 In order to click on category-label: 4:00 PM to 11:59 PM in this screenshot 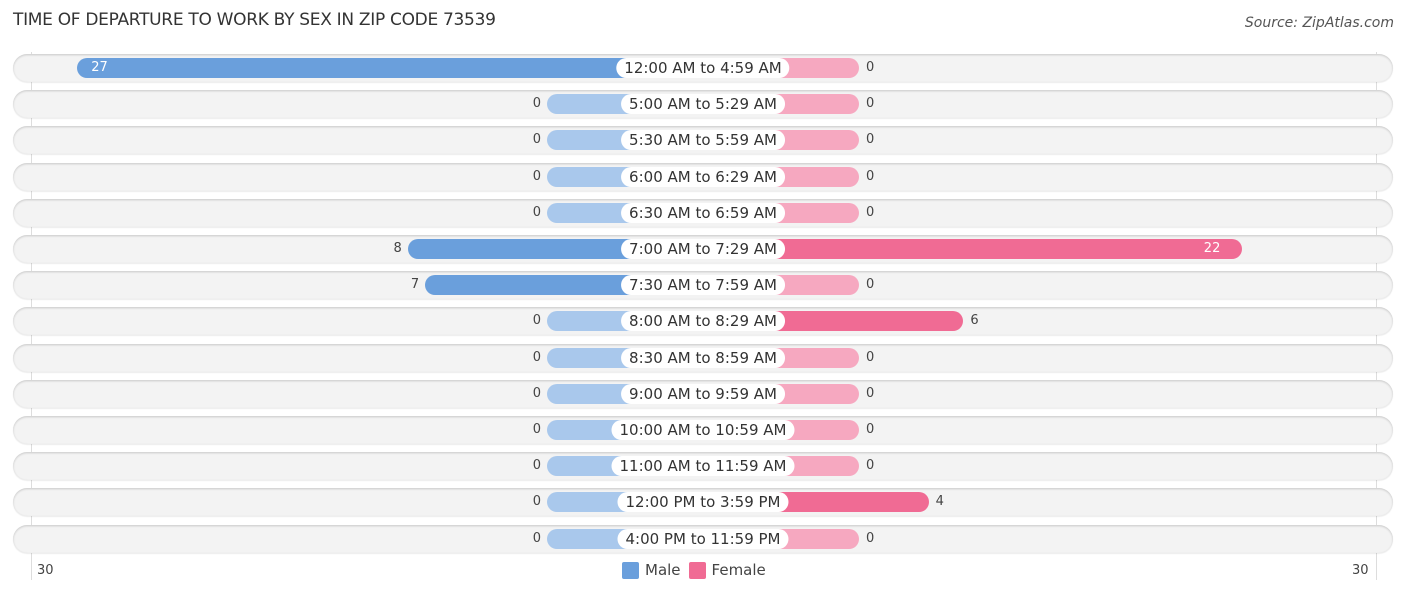, I will do `click(703, 538)`.